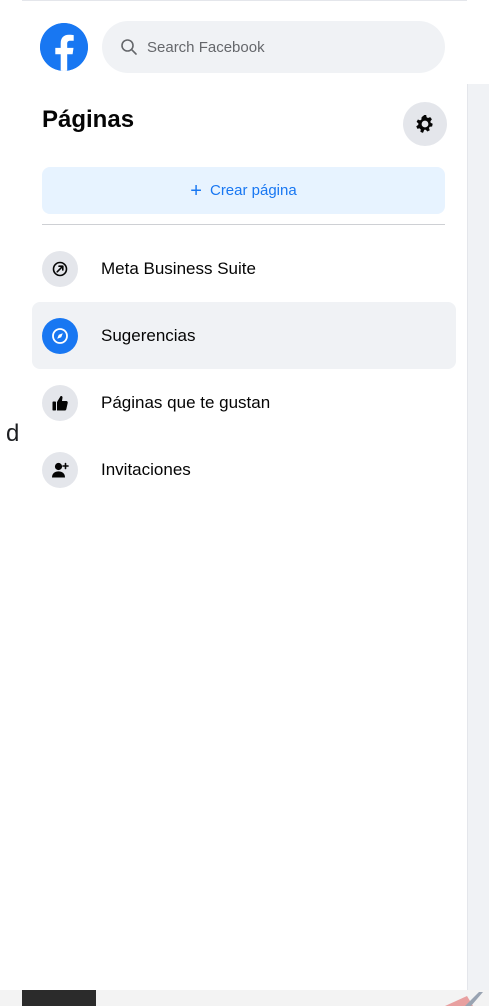  I want to click on divider, so click(243, 224).